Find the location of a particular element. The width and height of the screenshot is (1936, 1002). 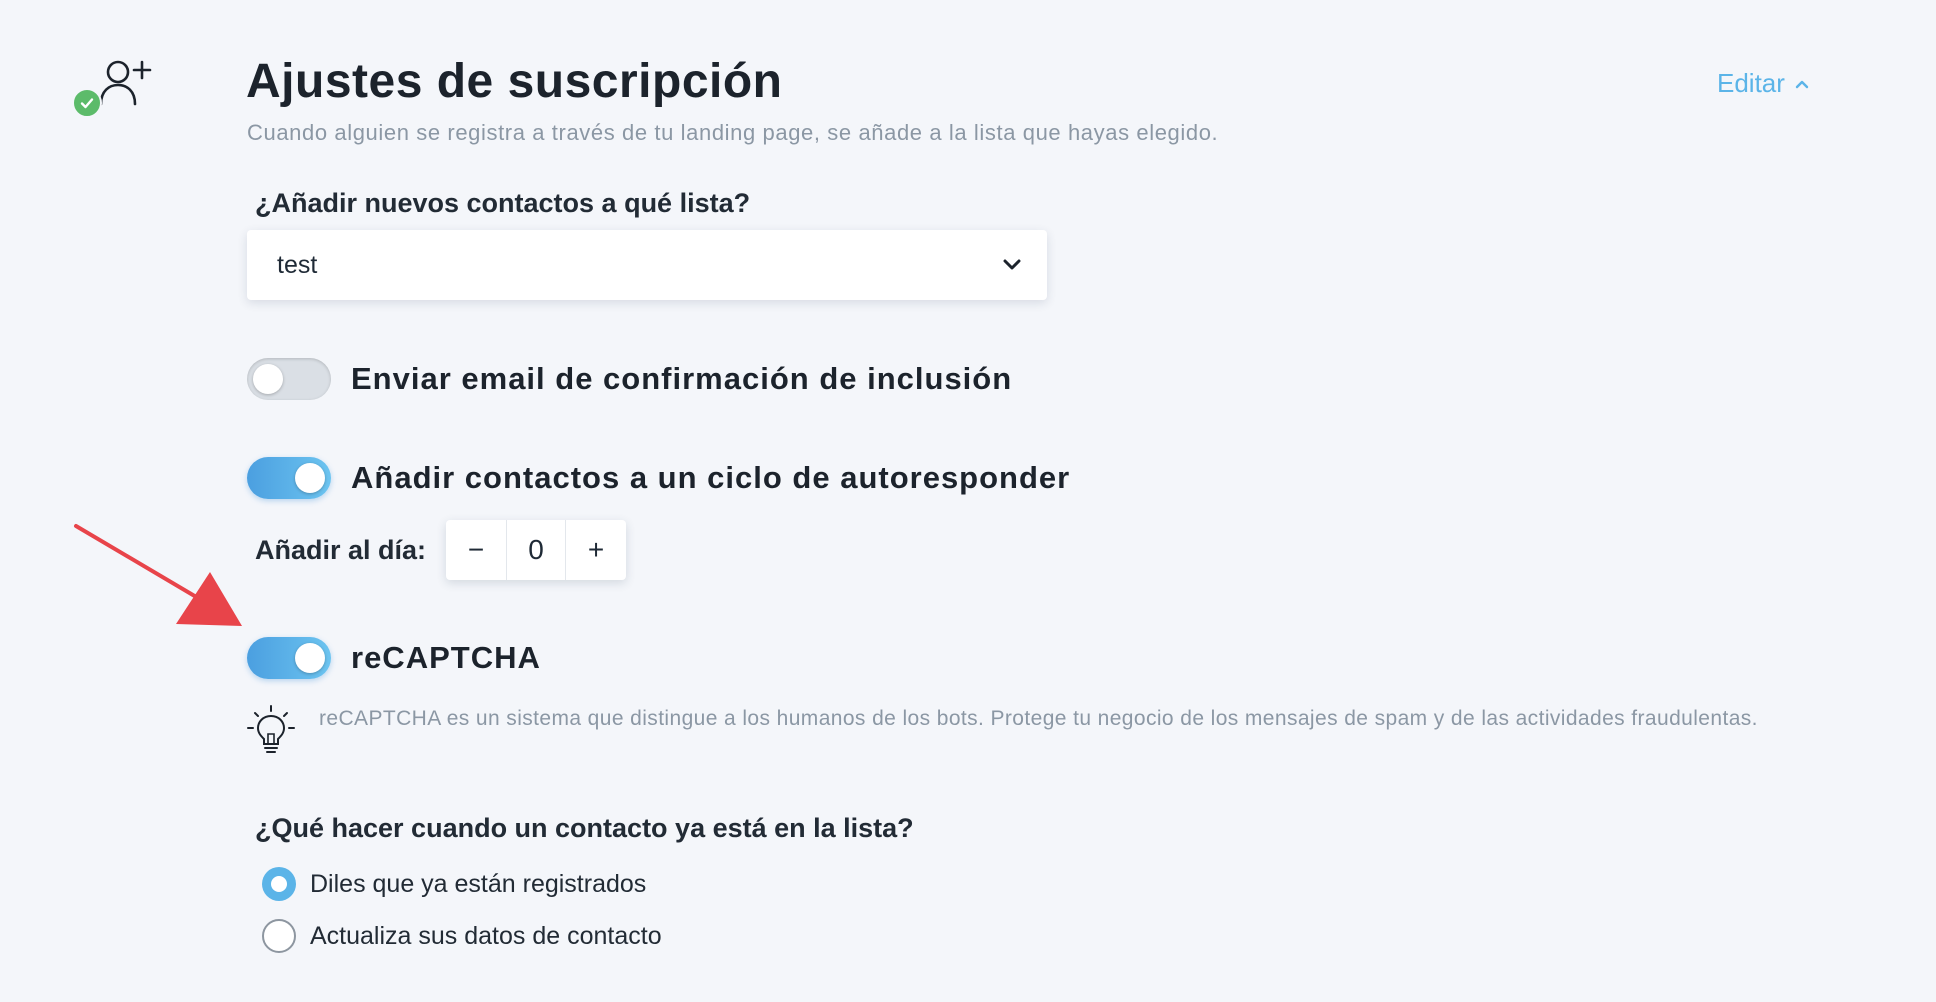

section-icon is located at coordinates (112, 89).